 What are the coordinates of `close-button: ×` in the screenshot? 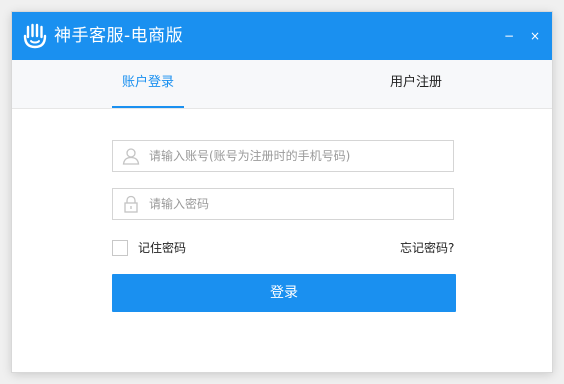 It's located at (535, 36).